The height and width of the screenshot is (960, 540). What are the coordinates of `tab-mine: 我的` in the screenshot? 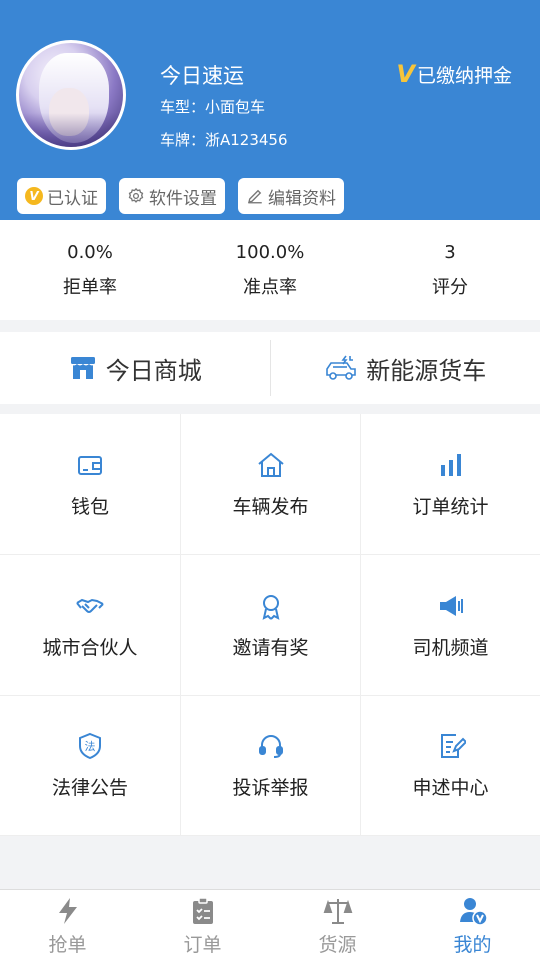 It's located at (472, 925).